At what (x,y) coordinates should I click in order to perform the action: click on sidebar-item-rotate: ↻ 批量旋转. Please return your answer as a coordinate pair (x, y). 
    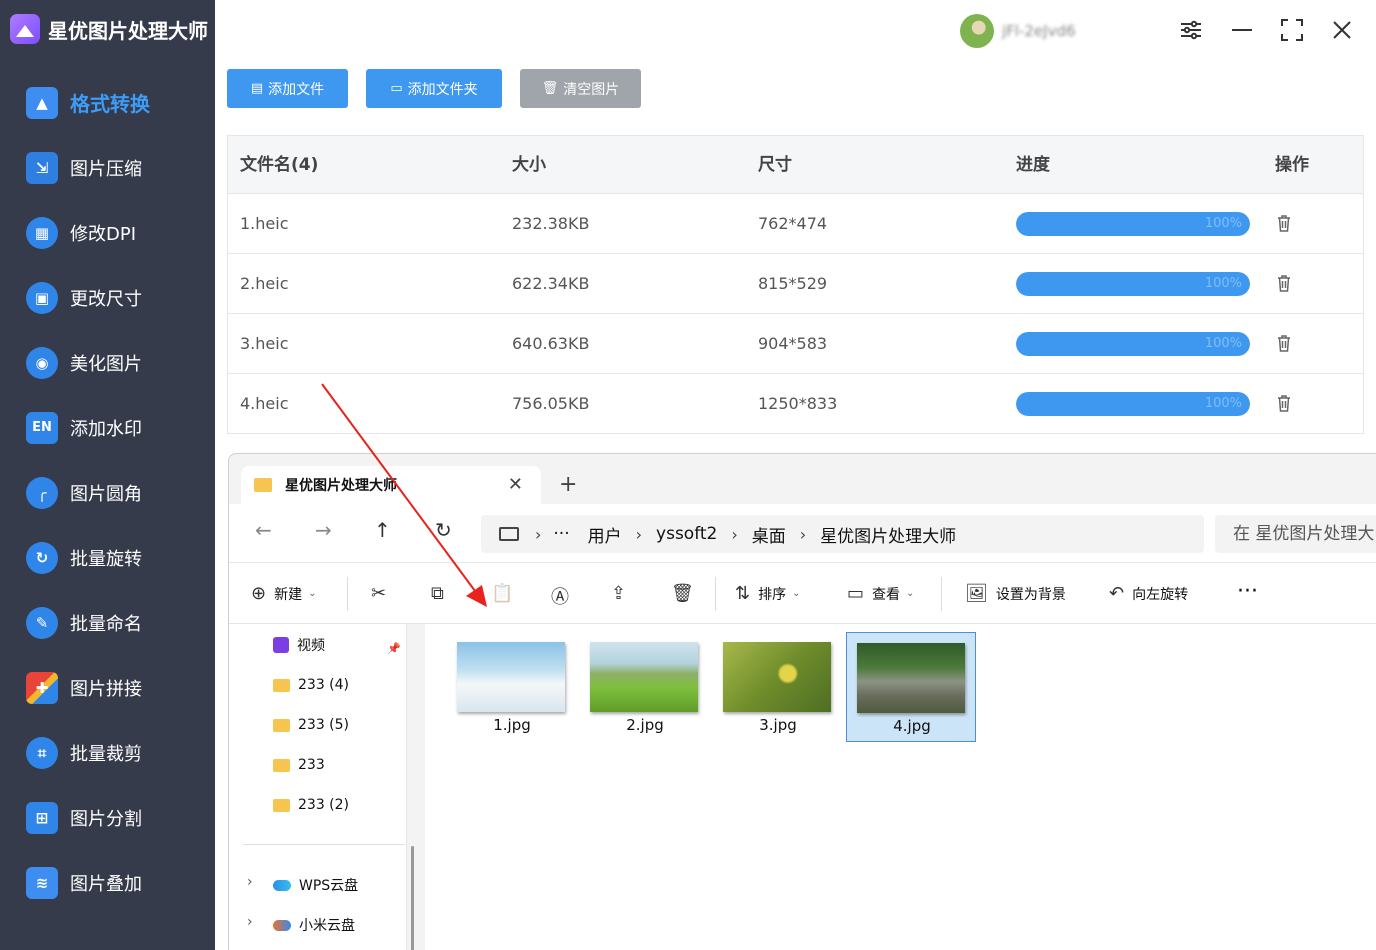
    Looking at the image, I should click on (107, 557).